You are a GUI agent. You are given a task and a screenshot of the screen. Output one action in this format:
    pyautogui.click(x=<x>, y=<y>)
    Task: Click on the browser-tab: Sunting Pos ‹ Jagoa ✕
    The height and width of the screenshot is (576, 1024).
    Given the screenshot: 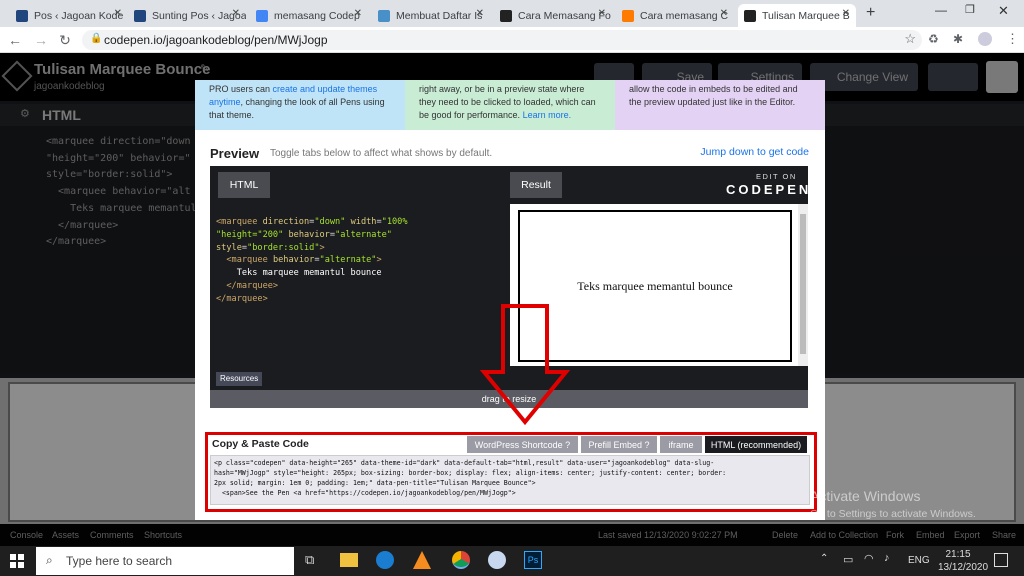 What is the action you would take?
    pyautogui.click(x=187, y=15)
    